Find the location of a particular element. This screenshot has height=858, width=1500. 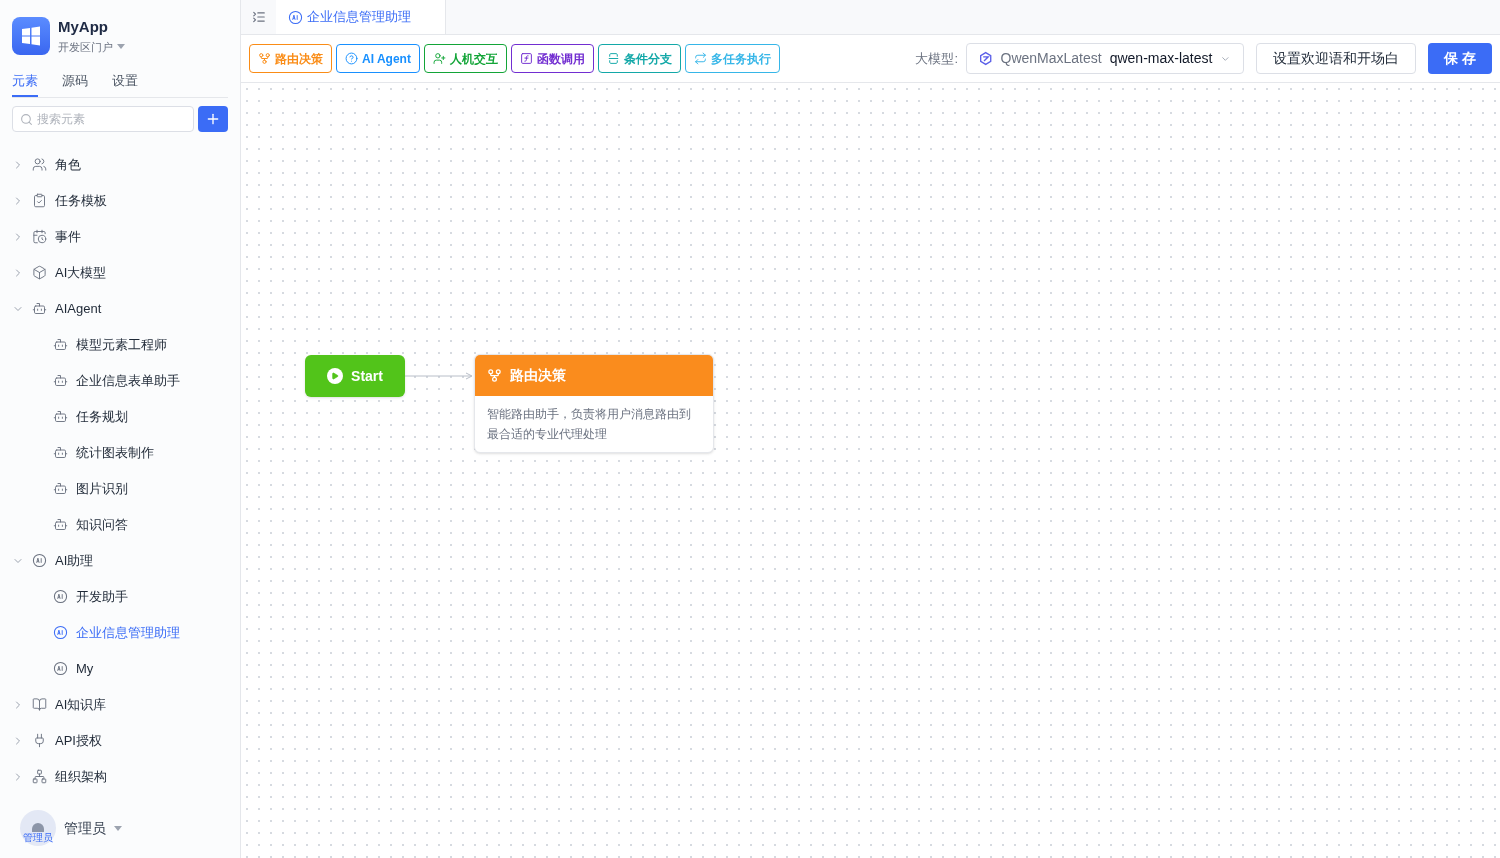

clipboard-icon is located at coordinates (39, 200).